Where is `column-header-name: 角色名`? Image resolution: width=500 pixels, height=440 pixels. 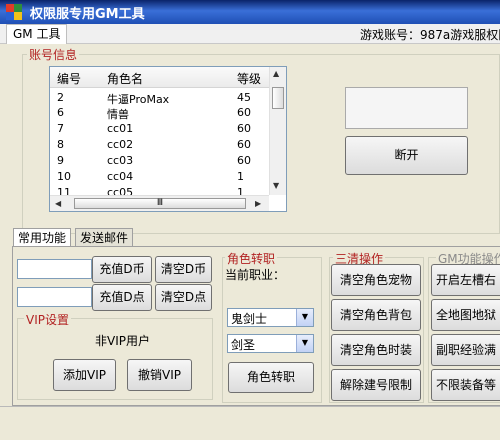 column-header-name: 角色名 is located at coordinates (125, 78).